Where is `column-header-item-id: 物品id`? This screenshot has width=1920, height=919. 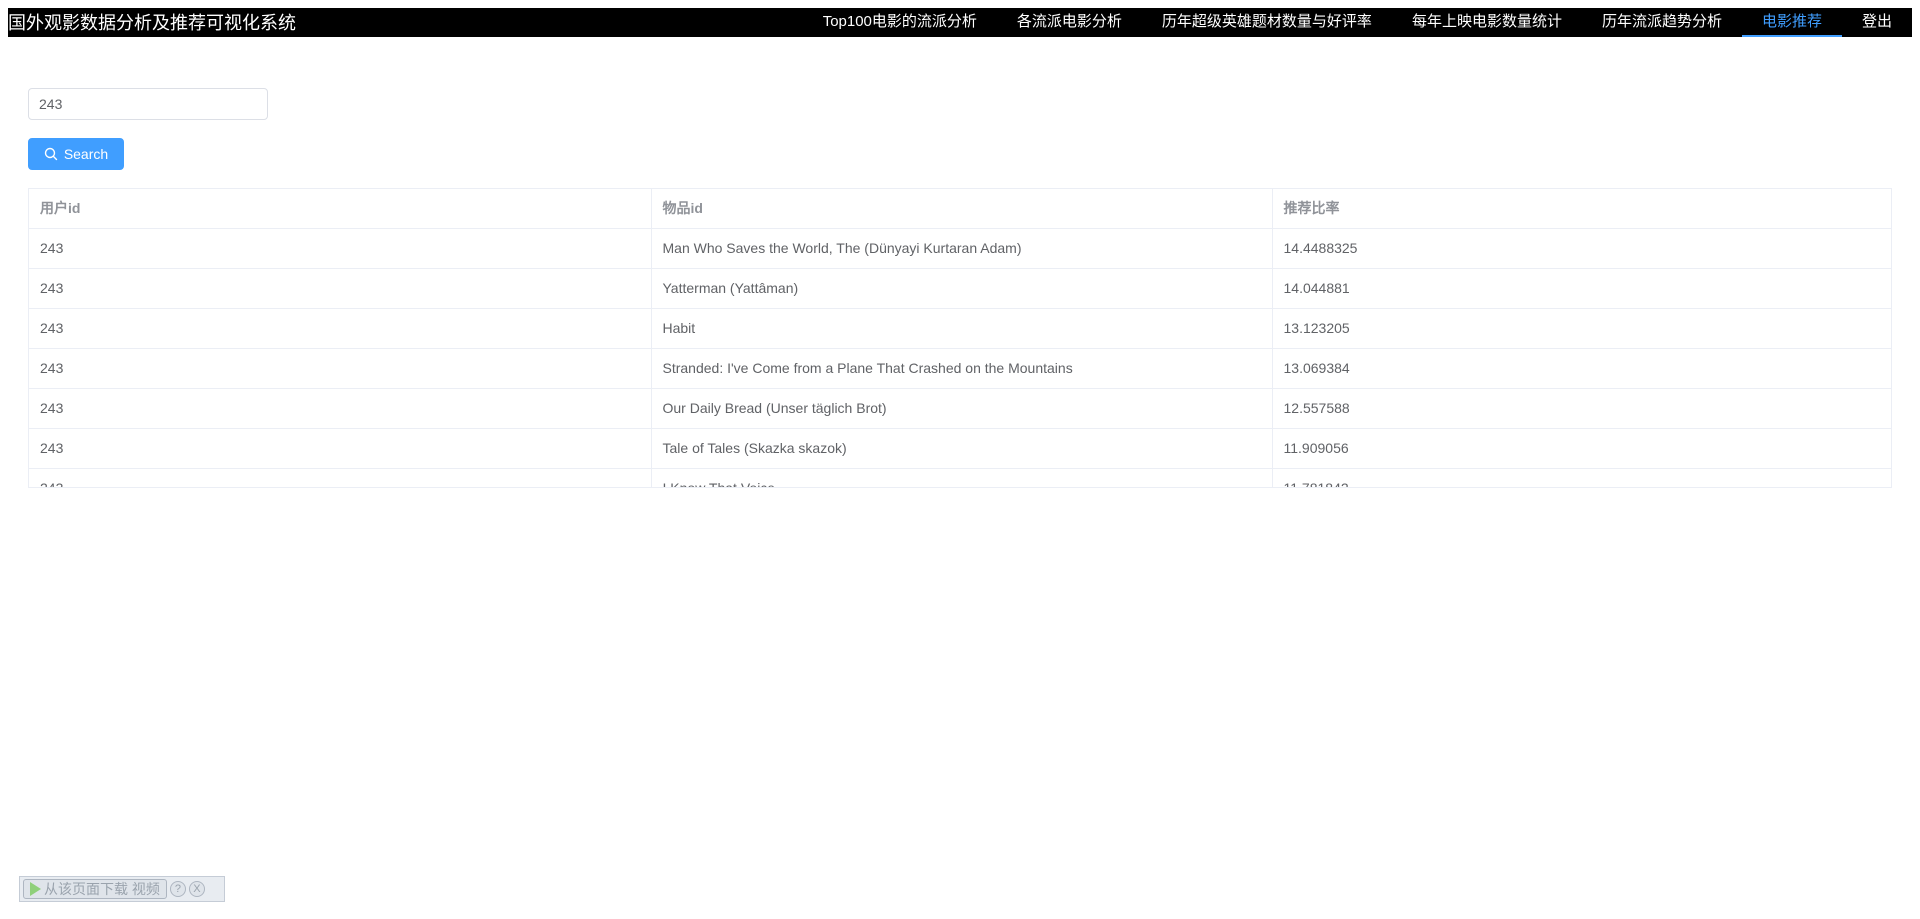
column-header-item-id: 物品id is located at coordinates (962, 209).